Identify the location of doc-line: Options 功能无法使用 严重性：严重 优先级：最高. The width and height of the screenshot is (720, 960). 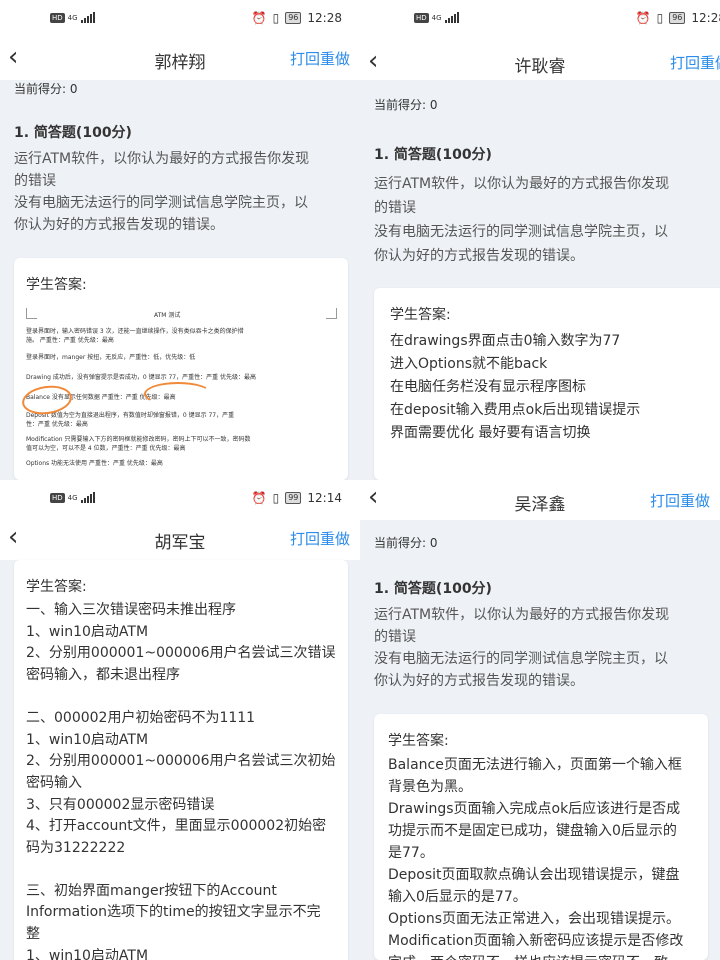
(94, 463).